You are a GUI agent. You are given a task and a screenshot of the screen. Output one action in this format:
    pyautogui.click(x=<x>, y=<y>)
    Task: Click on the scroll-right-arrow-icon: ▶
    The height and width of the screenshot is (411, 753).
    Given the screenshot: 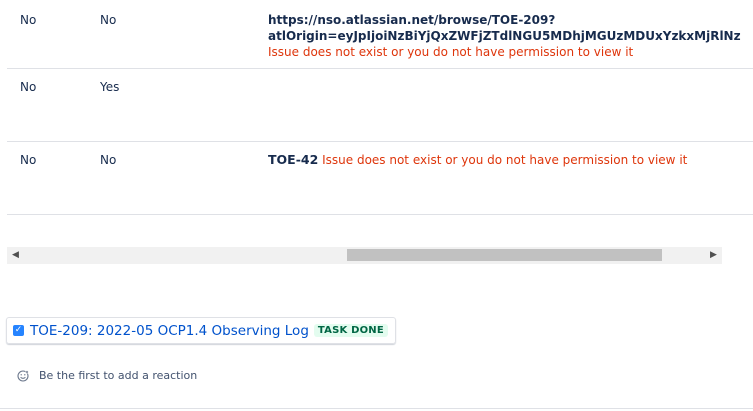 What is the action you would take?
    pyautogui.click(x=713, y=255)
    